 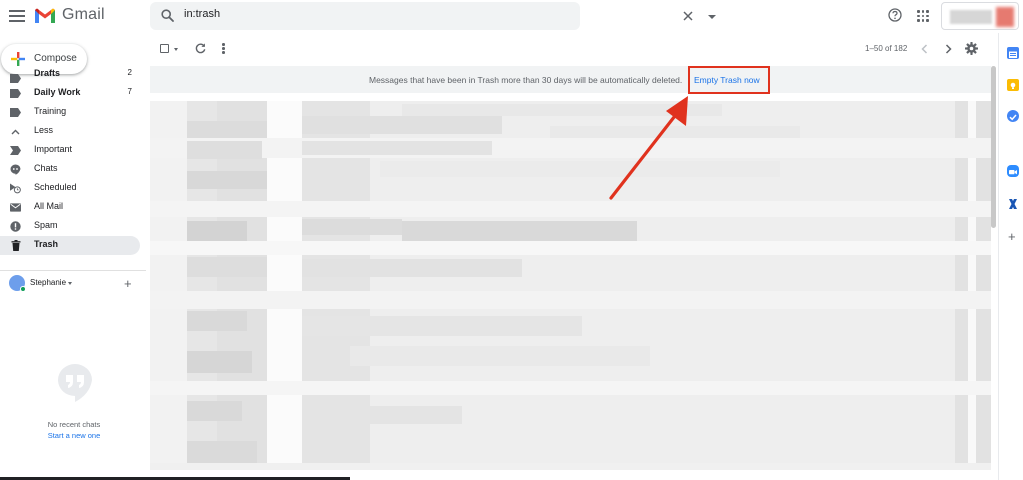 I want to click on sidebar-item-label: Training, so click(x=50, y=111).